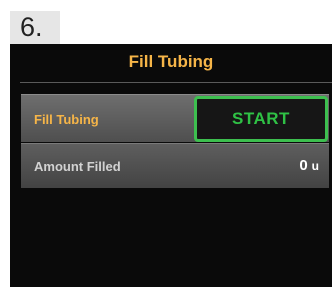 The height and width of the screenshot is (287, 332). What do you see at coordinates (66, 119) in the screenshot?
I see `fill-tubing-label: Fill Tubing` at bounding box center [66, 119].